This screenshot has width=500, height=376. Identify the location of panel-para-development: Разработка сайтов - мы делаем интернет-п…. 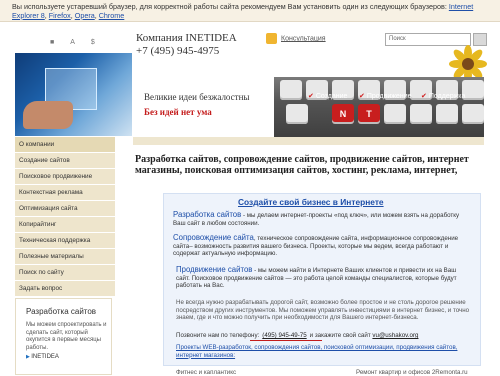
(320, 219).